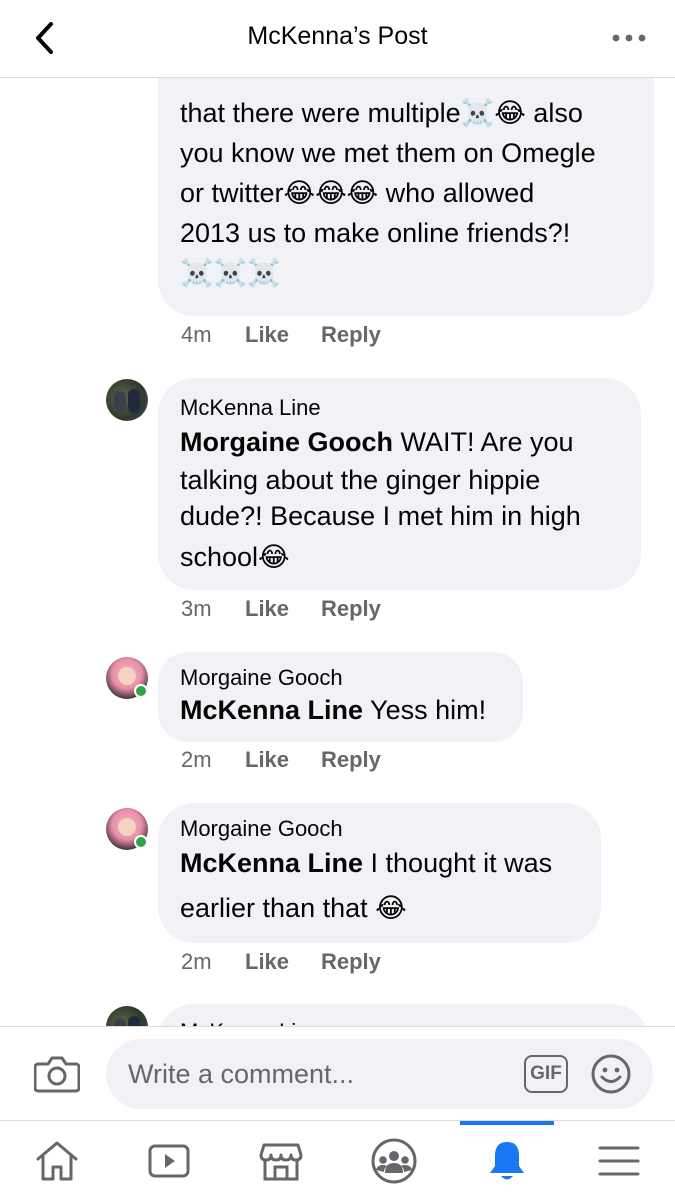 The height and width of the screenshot is (1200, 675). What do you see at coordinates (293, 908) in the screenshot?
I see `comment-text-line: earlier than that 😂` at bounding box center [293, 908].